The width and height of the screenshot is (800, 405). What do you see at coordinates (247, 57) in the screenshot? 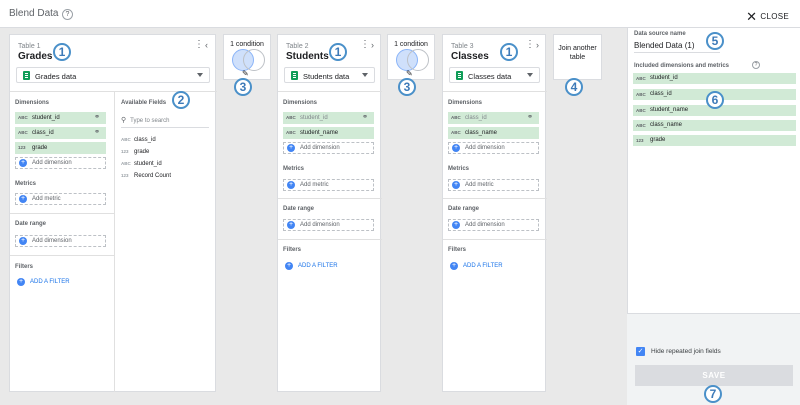
I see `join-condition-1: 1 condition ✎` at bounding box center [247, 57].